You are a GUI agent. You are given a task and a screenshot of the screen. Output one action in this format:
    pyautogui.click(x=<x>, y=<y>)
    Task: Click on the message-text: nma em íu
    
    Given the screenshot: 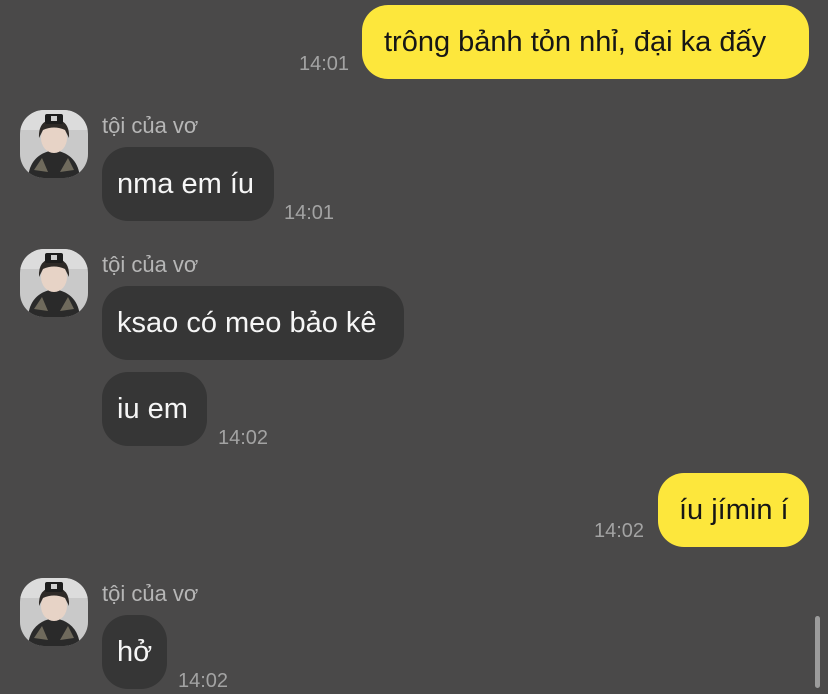 What is the action you would take?
    pyautogui.click(x=185, y=184)
    